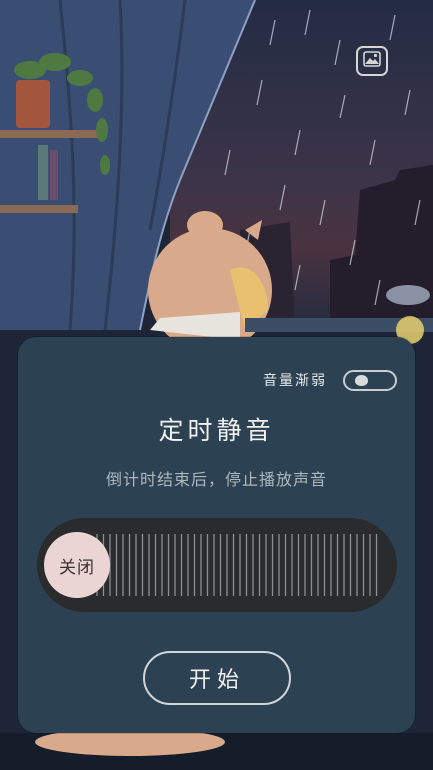 This screenshot has height=770, width=433. I want to click on toggle-knob, so click(361, 380).